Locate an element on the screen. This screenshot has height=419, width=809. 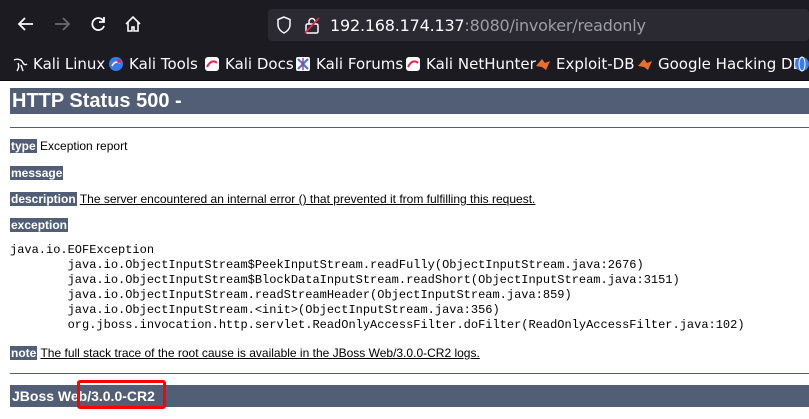
bookmark-exploit-db: Exploit-DB is located at coordinates (585, 64).